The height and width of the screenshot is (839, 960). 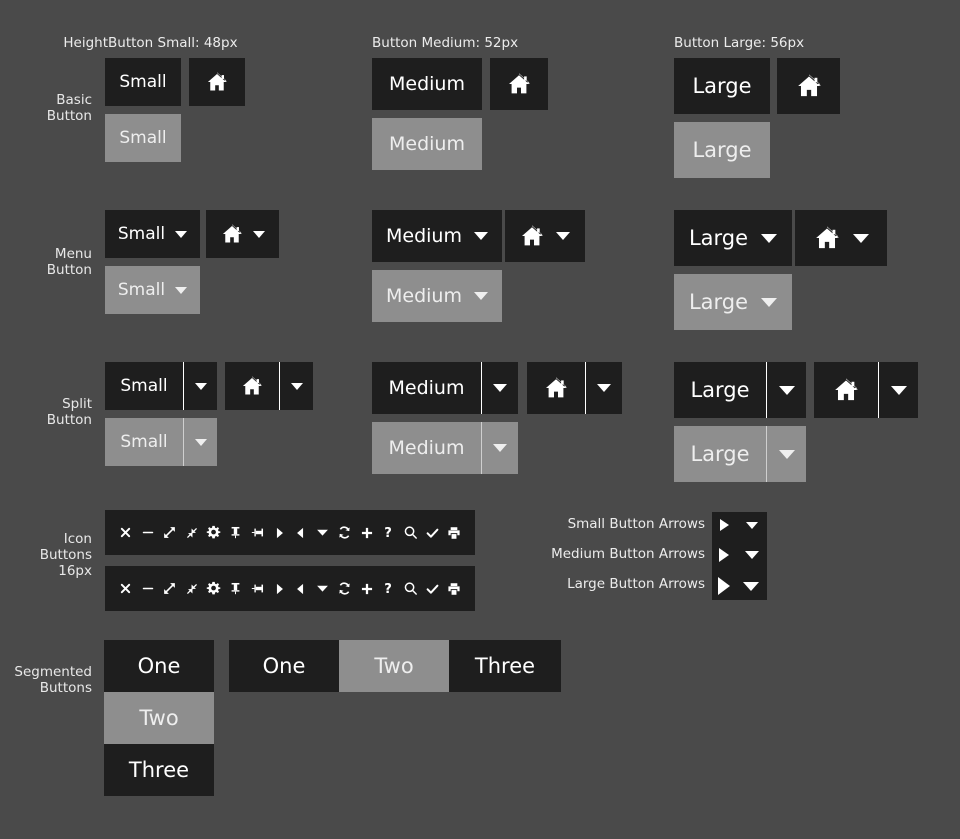 I want to click on segmented-horizontal-item-three: Three, so click(x=505, y=666).